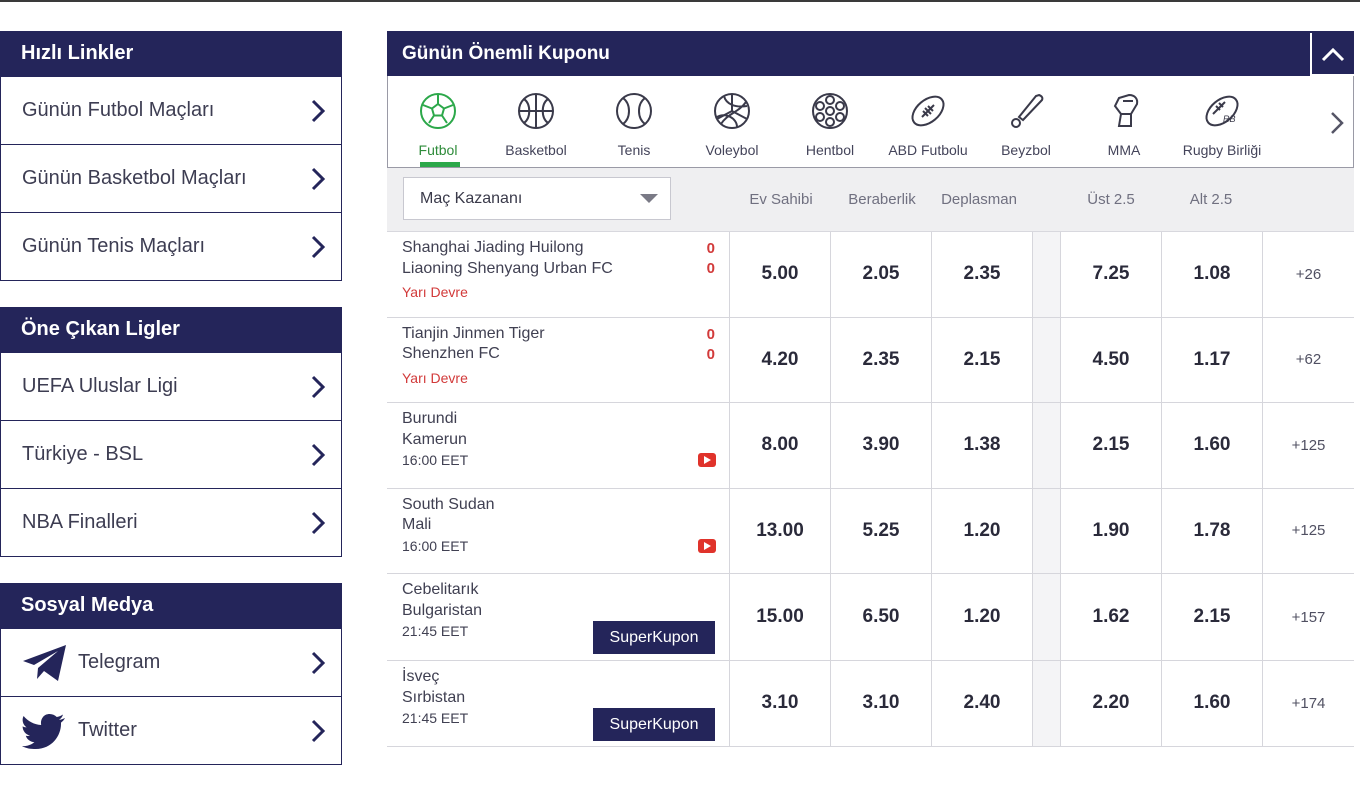 This screenshot has width=1360, height=791. I want to click on more-markets-link: +174, so click(1308, 703).